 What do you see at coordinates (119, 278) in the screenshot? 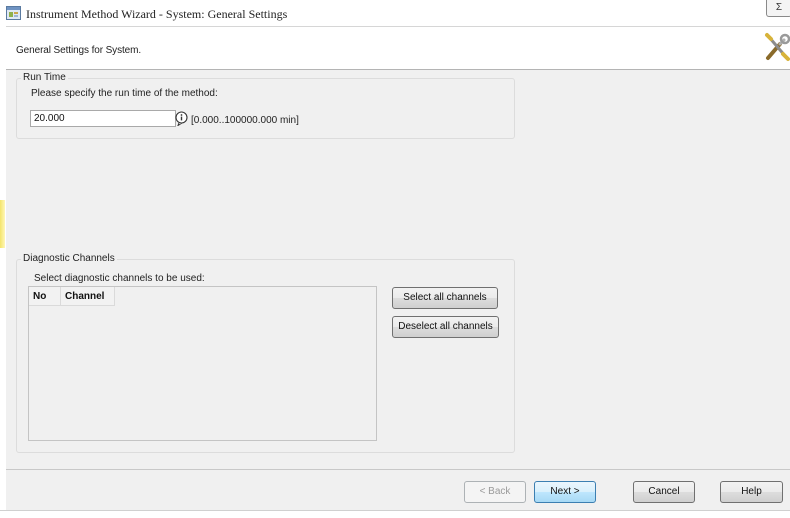
I see `diagnostic-prompt: Select diagnostic channels to be used:` at bounding box center [119, 278].